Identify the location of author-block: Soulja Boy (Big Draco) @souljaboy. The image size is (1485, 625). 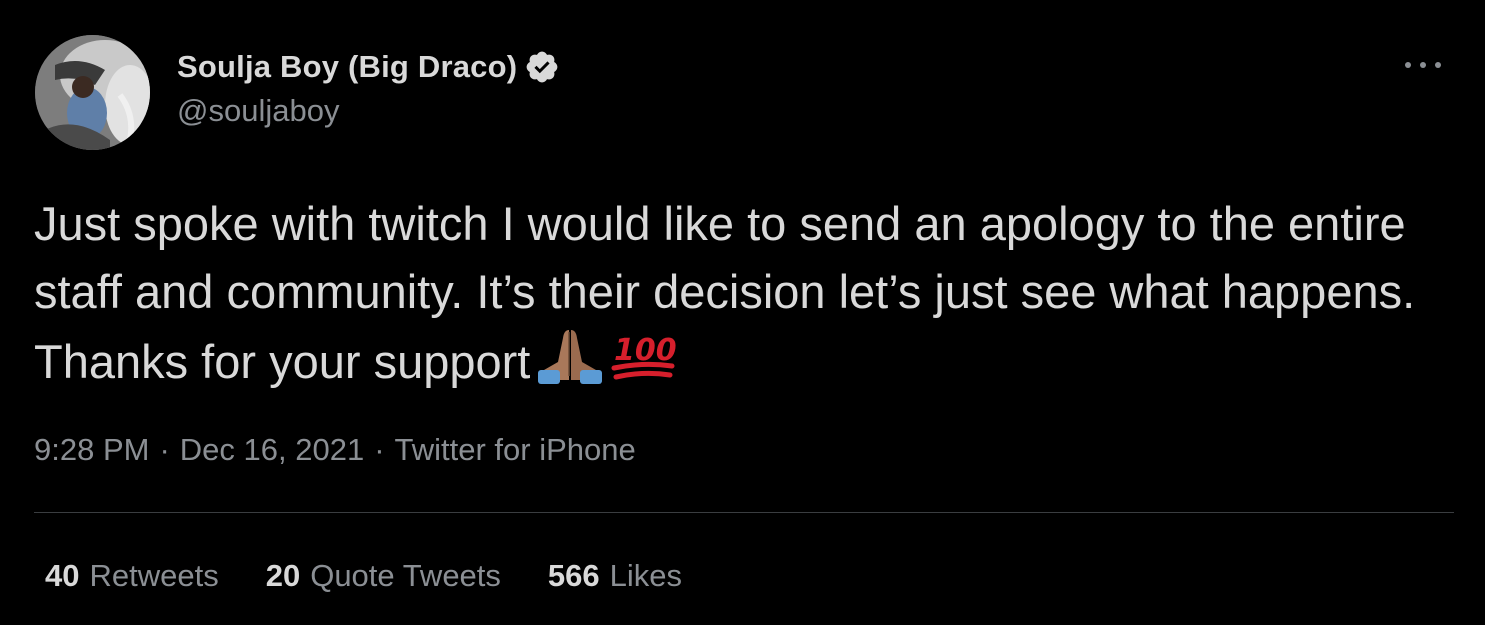
(368, 87).